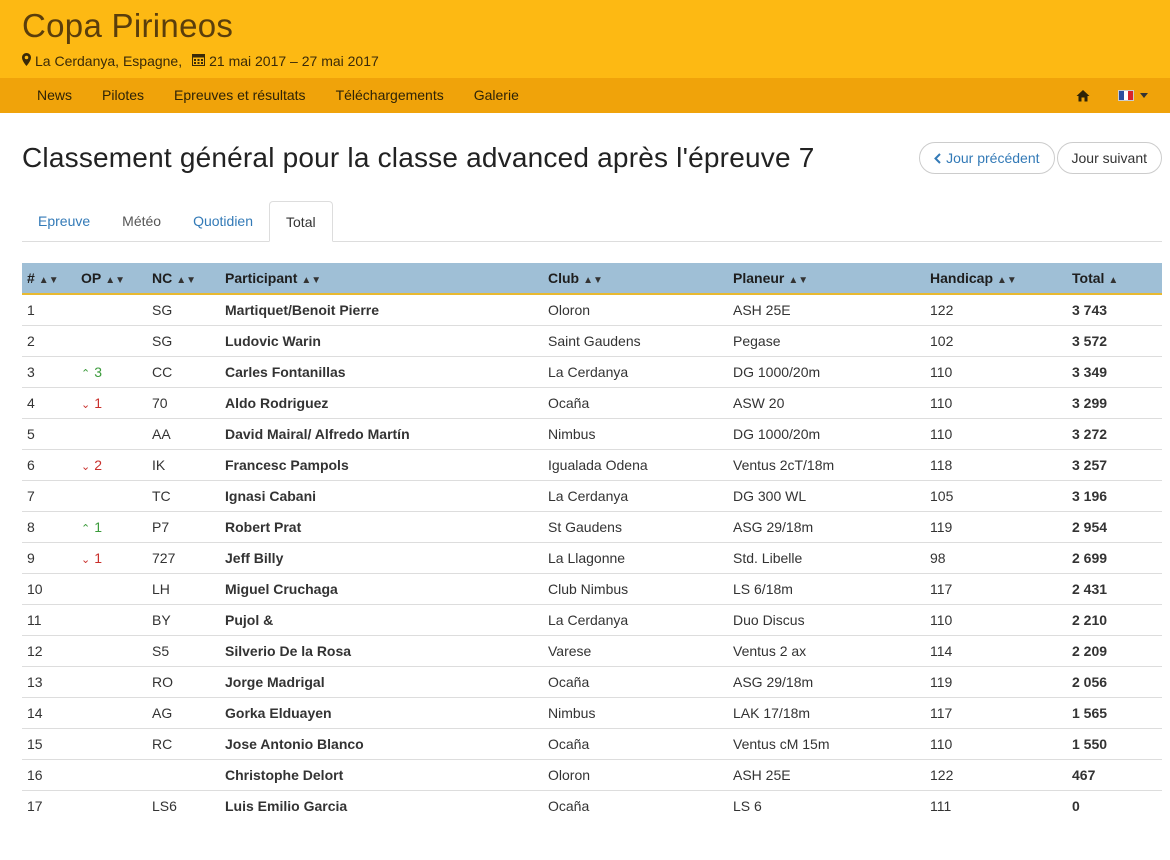  What do you see at coordinates (1114, 743) in the screenshot?
I see `total-cell: 1 550` at bounding box center [1114, 743].